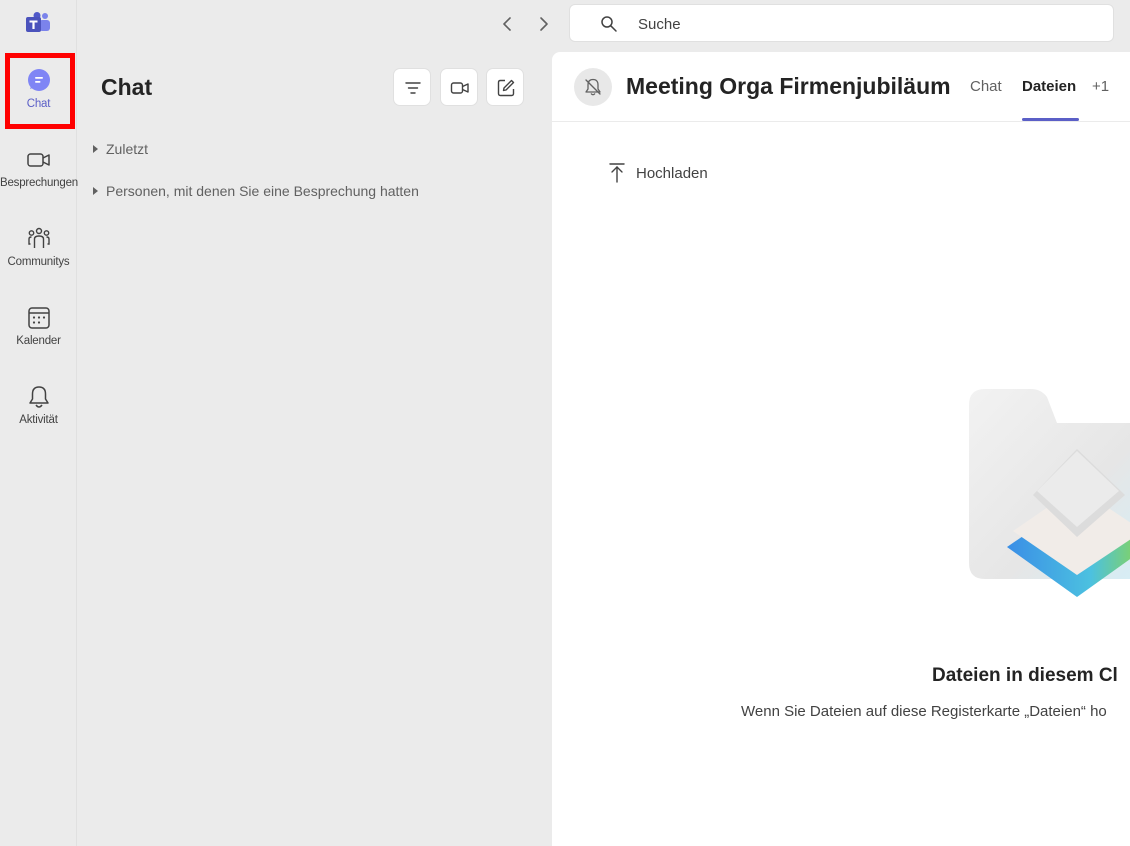  I want to click on tab-more: +1, so click(1100, 86).